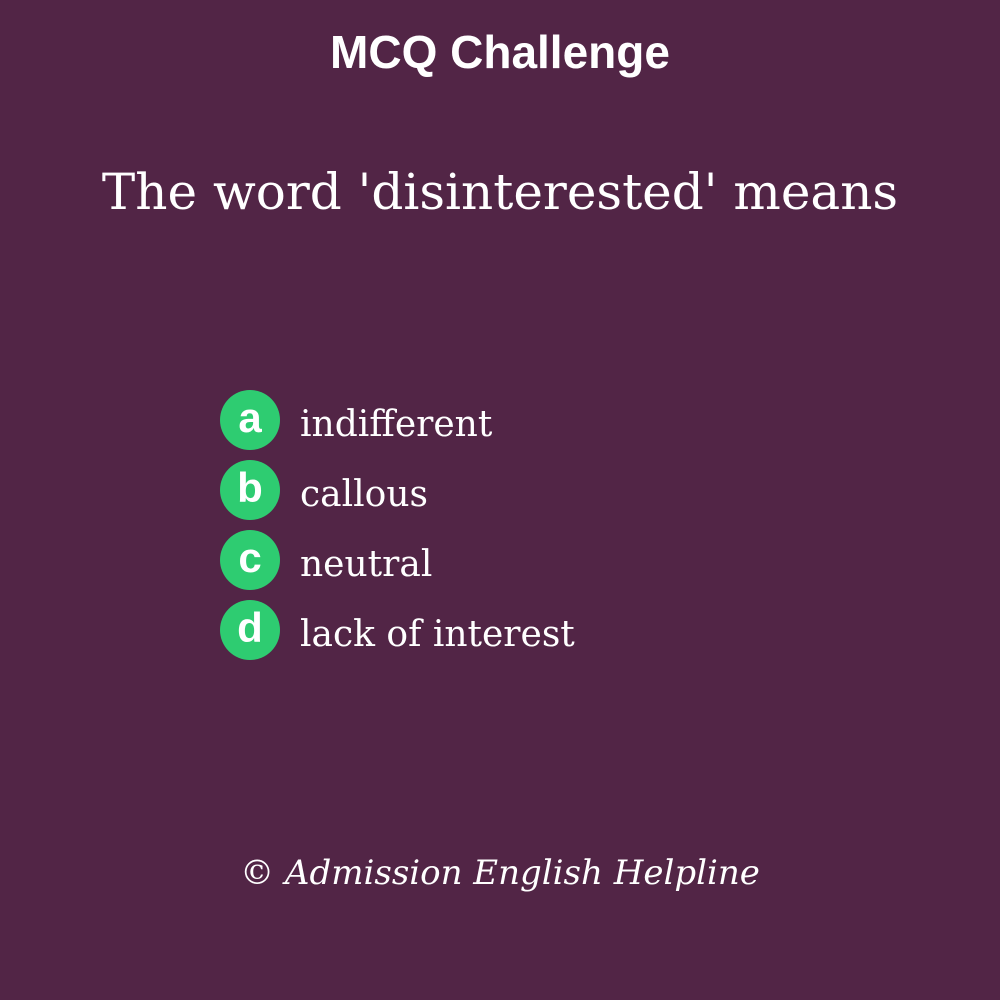 Image resolution: width=1000 pixels, height=1000 pixels. What do you see at coordinates (500, 192) in the screenshot?
I see `question-text: The word 'disinterested' means` at bounding box center [500, 192].